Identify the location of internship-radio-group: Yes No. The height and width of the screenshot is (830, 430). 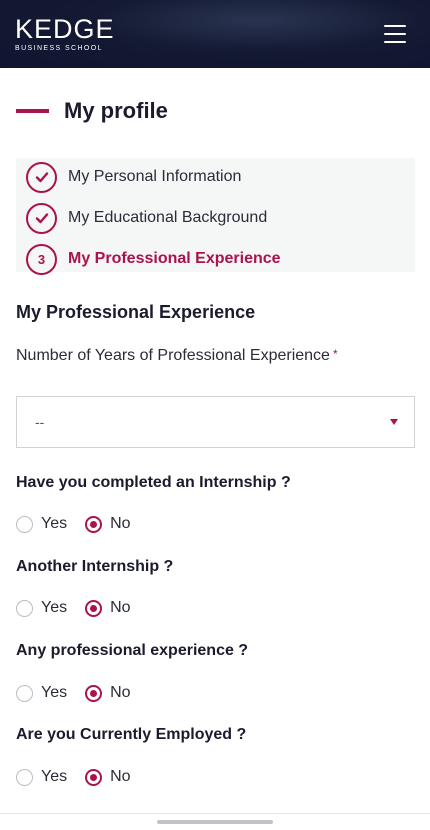
(82, 524).